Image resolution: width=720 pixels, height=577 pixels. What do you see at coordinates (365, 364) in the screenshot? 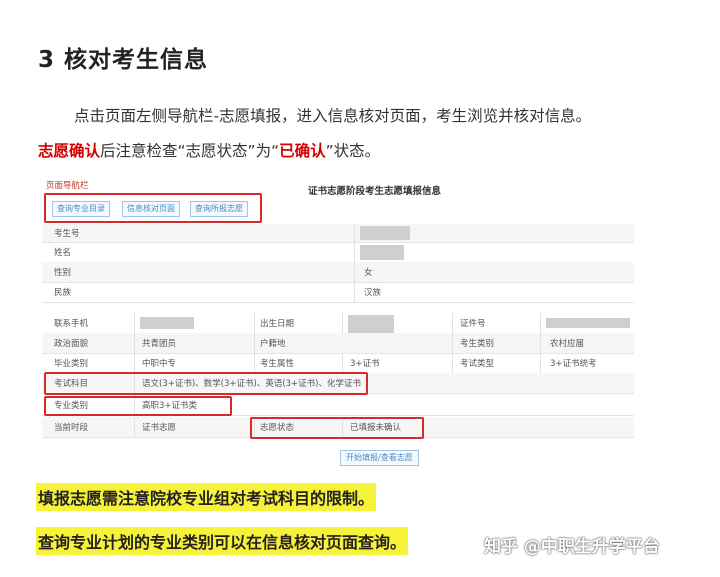
I see `candidate-attr-value: 3+证书` at bounding box center [365, 364].